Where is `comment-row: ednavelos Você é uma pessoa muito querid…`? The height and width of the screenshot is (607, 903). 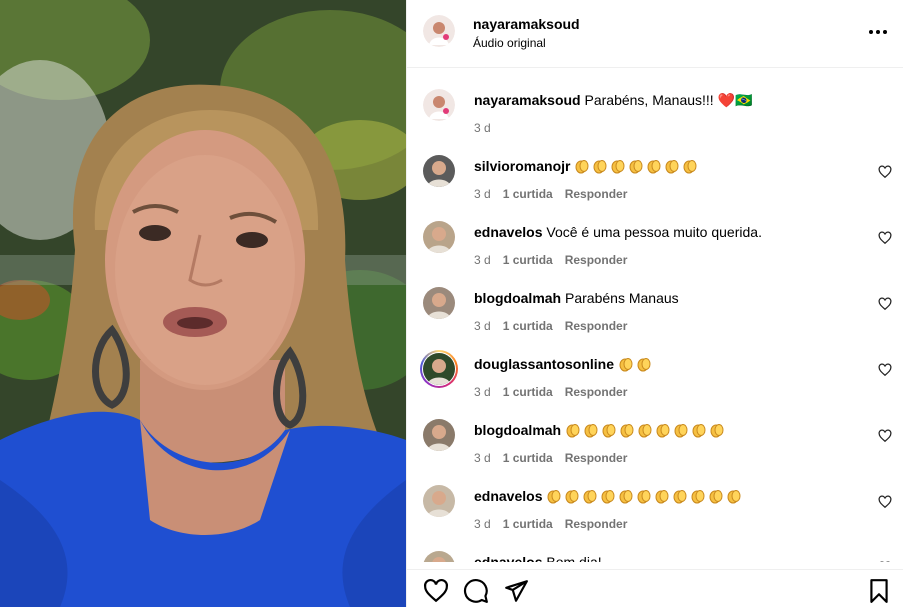 comment-row: ednavelos Você é uma pessoa muito querid… is located at coordinates (655, 251).